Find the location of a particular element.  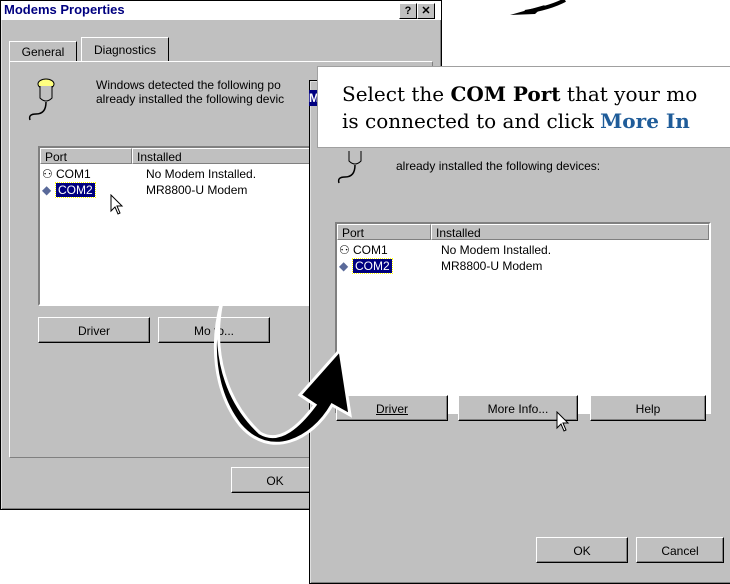

info-line-2: already installed the following devices: is located at coordinates (498, 166).